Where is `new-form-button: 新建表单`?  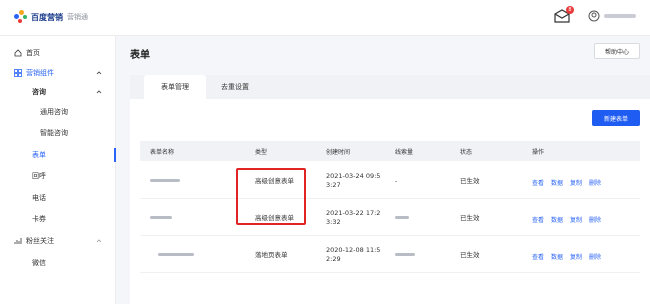
new-form-button: 新建表单 is located at coordinates (616, 118).